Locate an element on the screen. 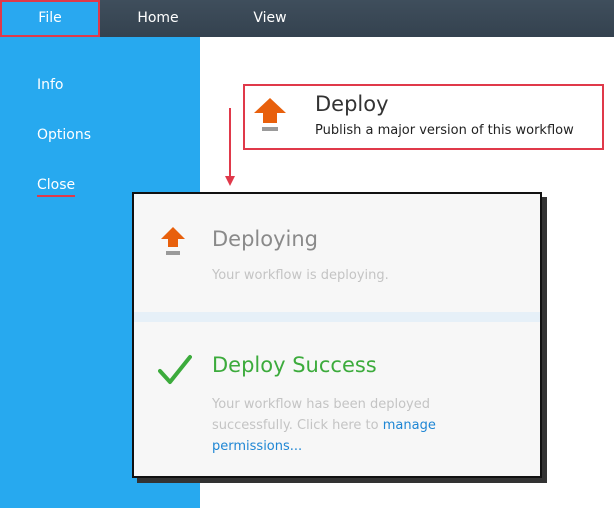  checkmark-icon is located at coordinates (175, 369).